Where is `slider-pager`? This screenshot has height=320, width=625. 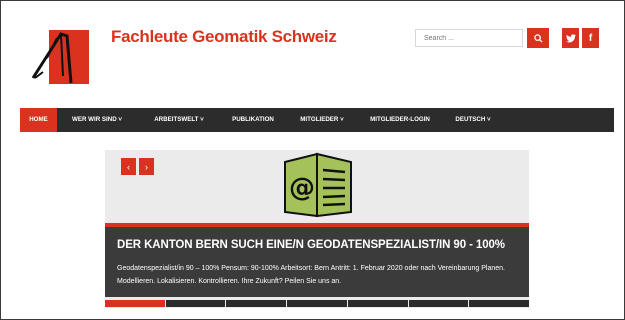 slider-pager is located at coordinates (317, 303).